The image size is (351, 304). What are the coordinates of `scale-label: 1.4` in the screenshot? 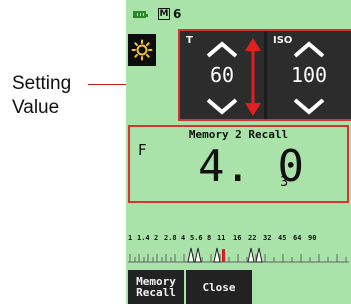 It's located at (143, 238).